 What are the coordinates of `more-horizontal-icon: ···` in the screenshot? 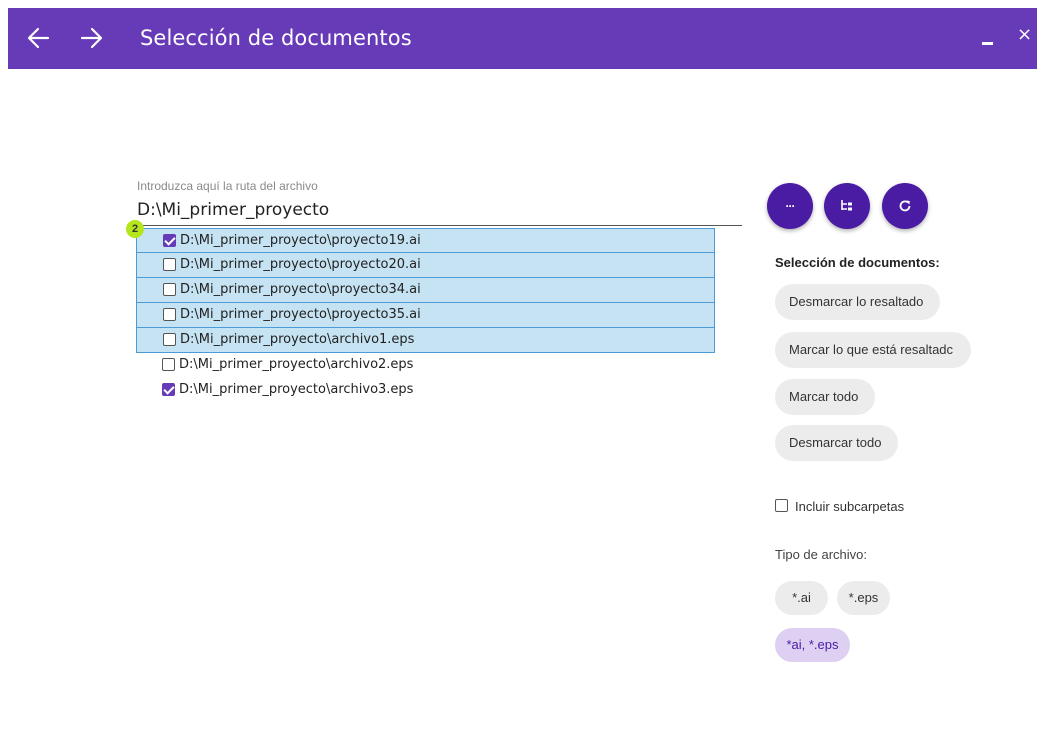 It's located at (790, 206).